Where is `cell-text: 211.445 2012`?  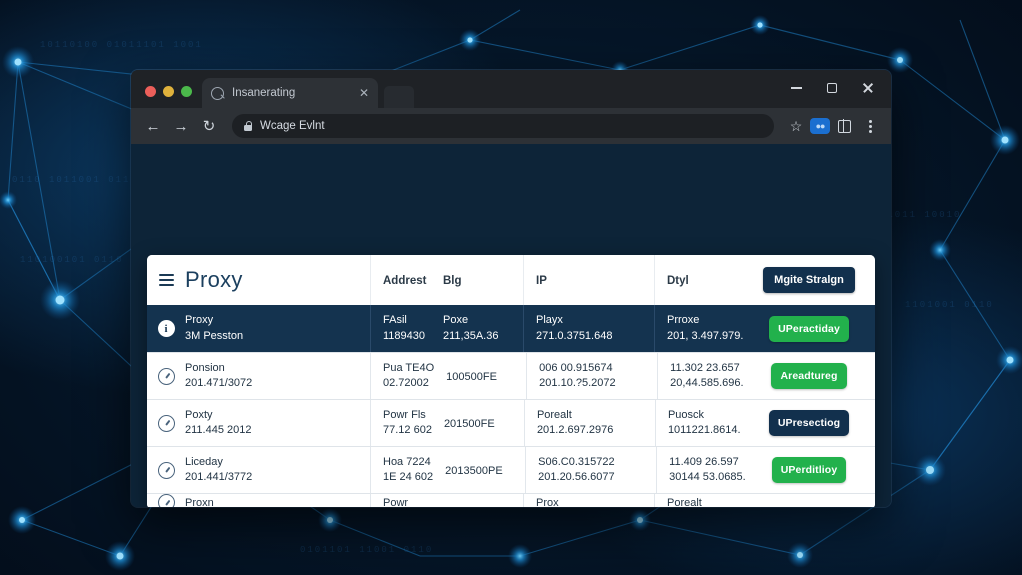 cell-text: 211.445 2012 is located at coordinates (218, 430).